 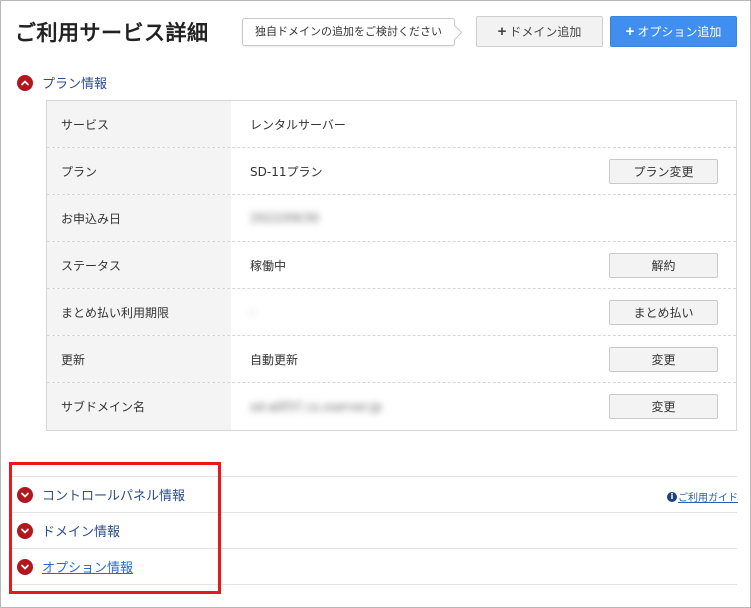 What do you see at coordinates (483, 218) in the screenshot?
I see `row-value: 2022/09/30` at bounding box center [483, 218].